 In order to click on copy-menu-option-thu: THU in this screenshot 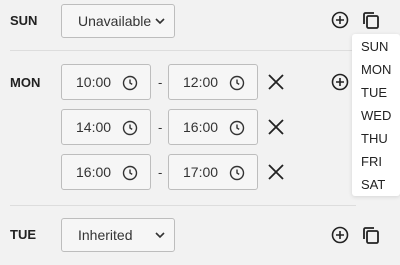, I will do `click(374, 138)`.